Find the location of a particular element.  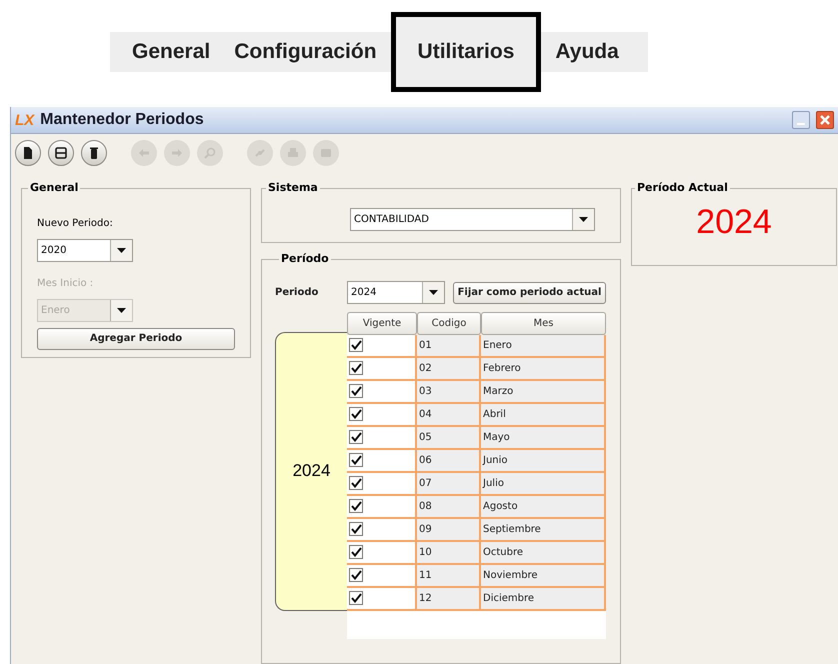

close-icon is located at coordinates (825, 120).